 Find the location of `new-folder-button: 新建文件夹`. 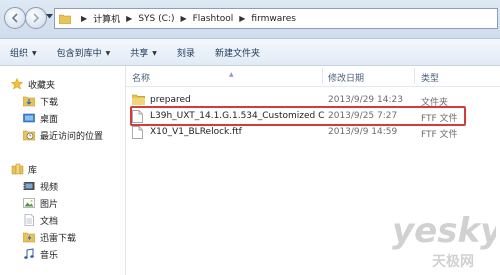

new-folder-button: 新建文件夹 is located at coordinates (237, 52).